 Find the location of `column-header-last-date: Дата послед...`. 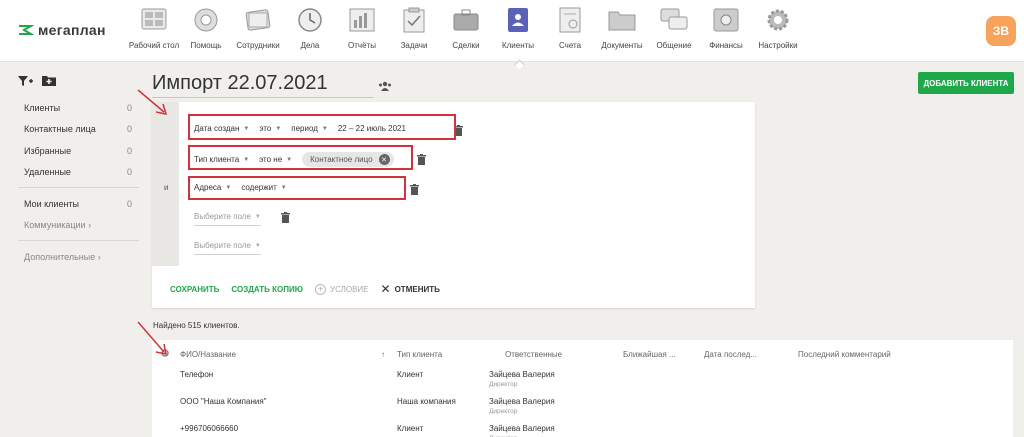

column-header-last-date: Дата послед... is located at coordinates (730, 354).